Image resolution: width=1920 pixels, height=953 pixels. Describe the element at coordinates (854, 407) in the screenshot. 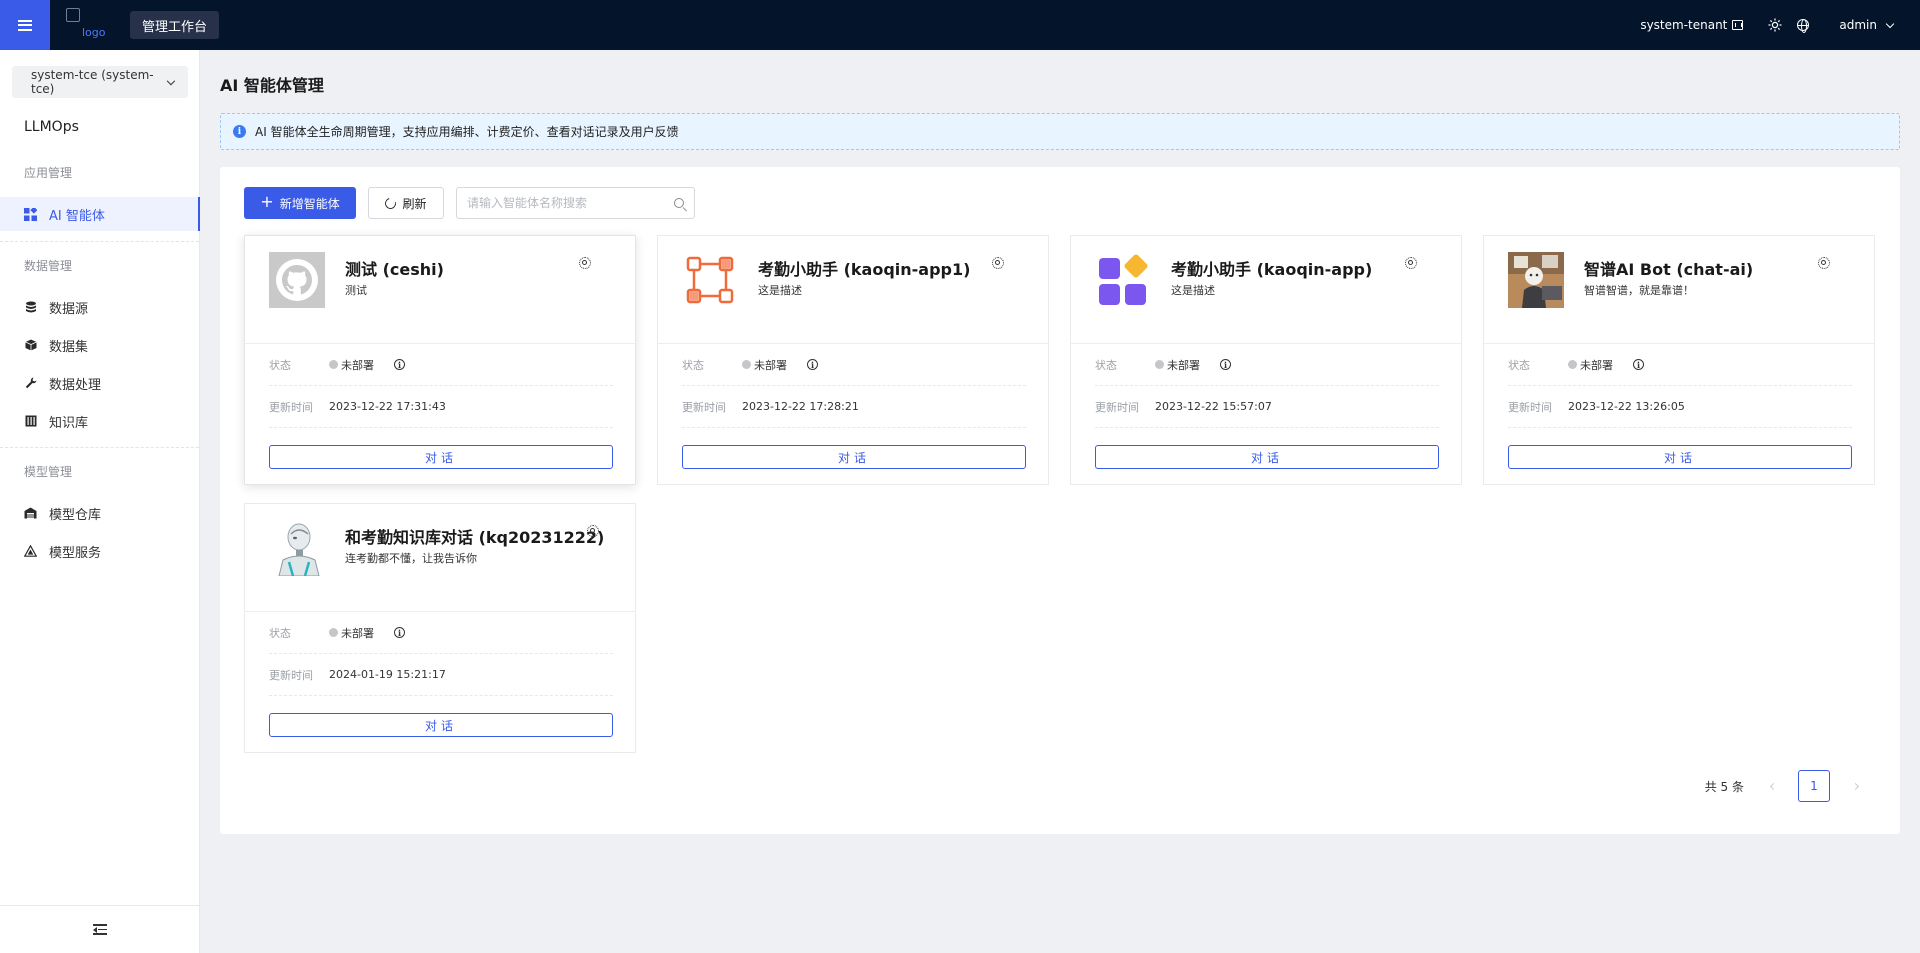

I see `updated-row: 更新时间 2023-12-22 17:28:21` at that location.